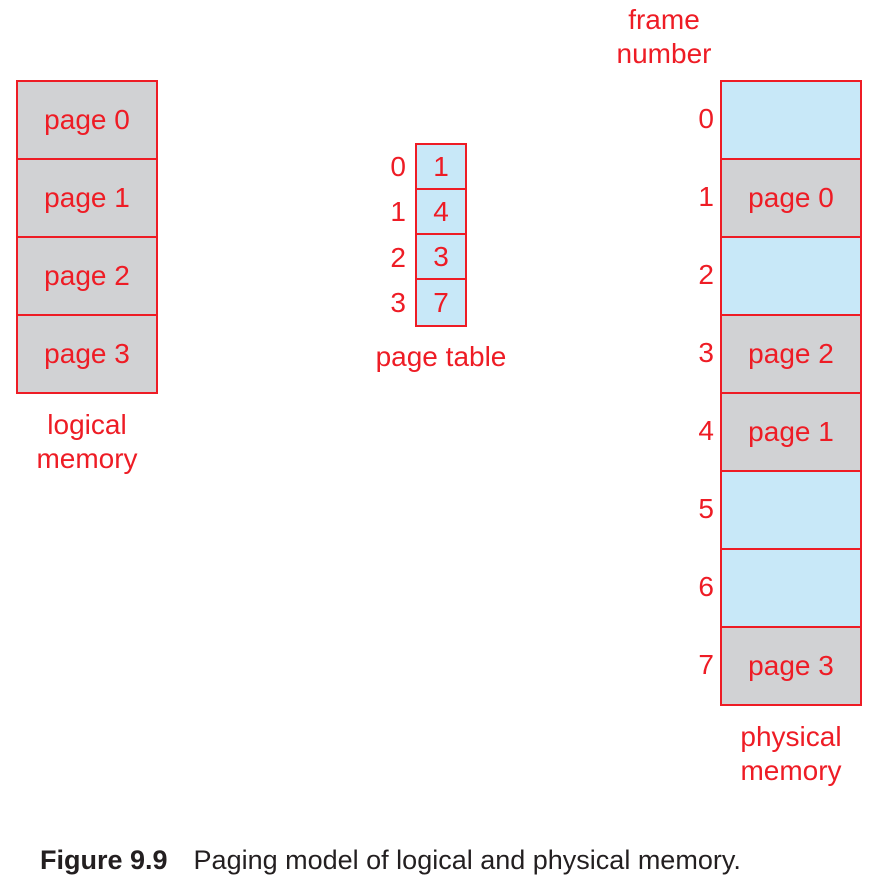 The height and width of the screenshot is (895, 878). Describe the element at coordinates (791, 736) in the screenshot. I see `label-line: physical` at that location.